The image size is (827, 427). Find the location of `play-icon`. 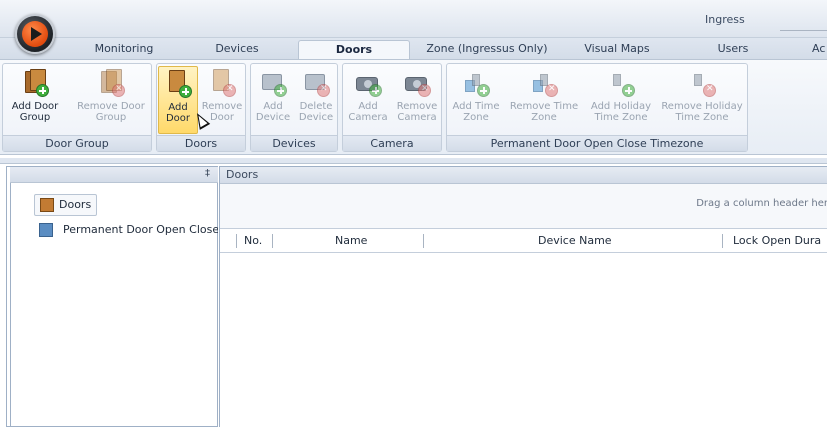

play-icon is located at coordinates (35, 34).